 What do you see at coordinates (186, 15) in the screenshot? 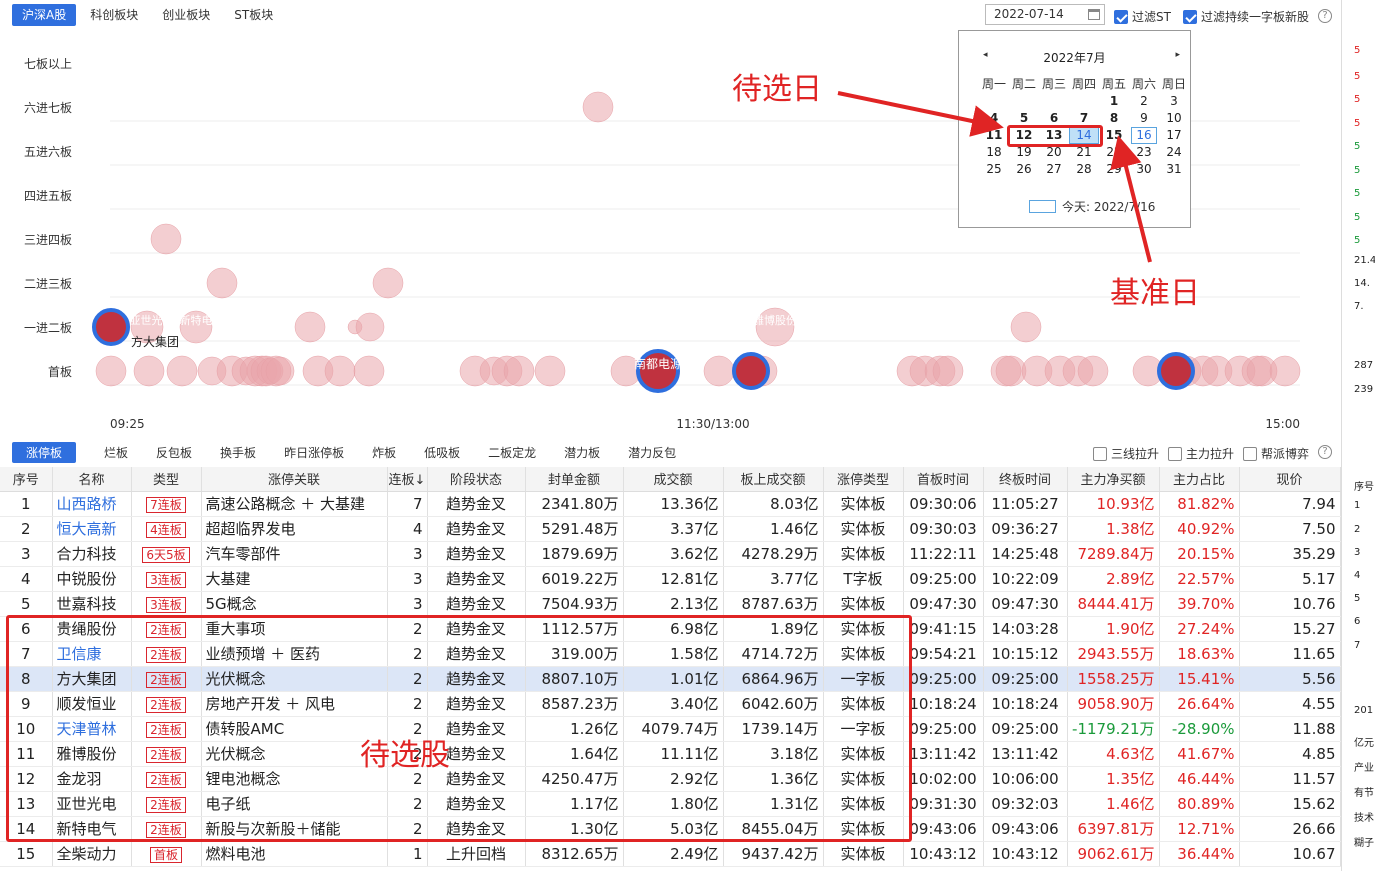
I see `tab-chinext: 创业板块` at bounding box center [186, 15].